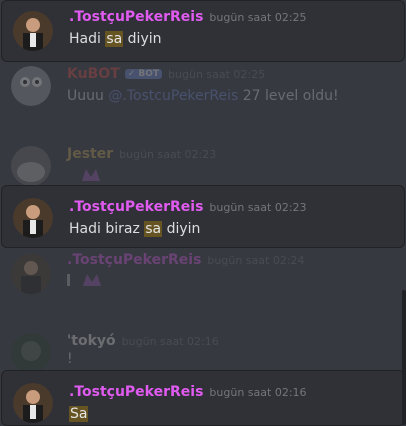 Image resolution: width=406 pixels, height=426 pixels. I want to click on message-highlighted: .TostçuPekerReis bugün saat 02:16 Sa, so click(203, 398).